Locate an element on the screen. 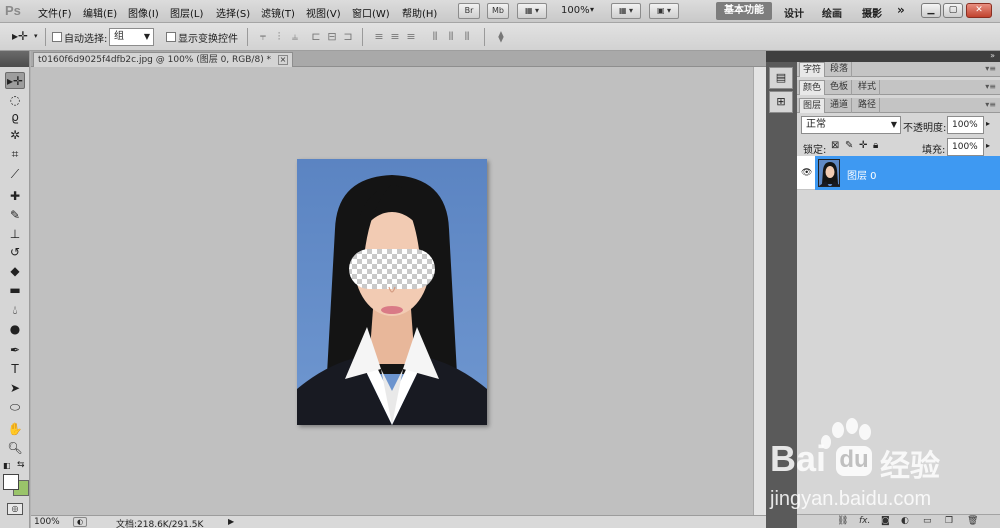 The width and height of the screenshot is (1000, 528). vertical-scrollbar is located at coordinates (759, 291).